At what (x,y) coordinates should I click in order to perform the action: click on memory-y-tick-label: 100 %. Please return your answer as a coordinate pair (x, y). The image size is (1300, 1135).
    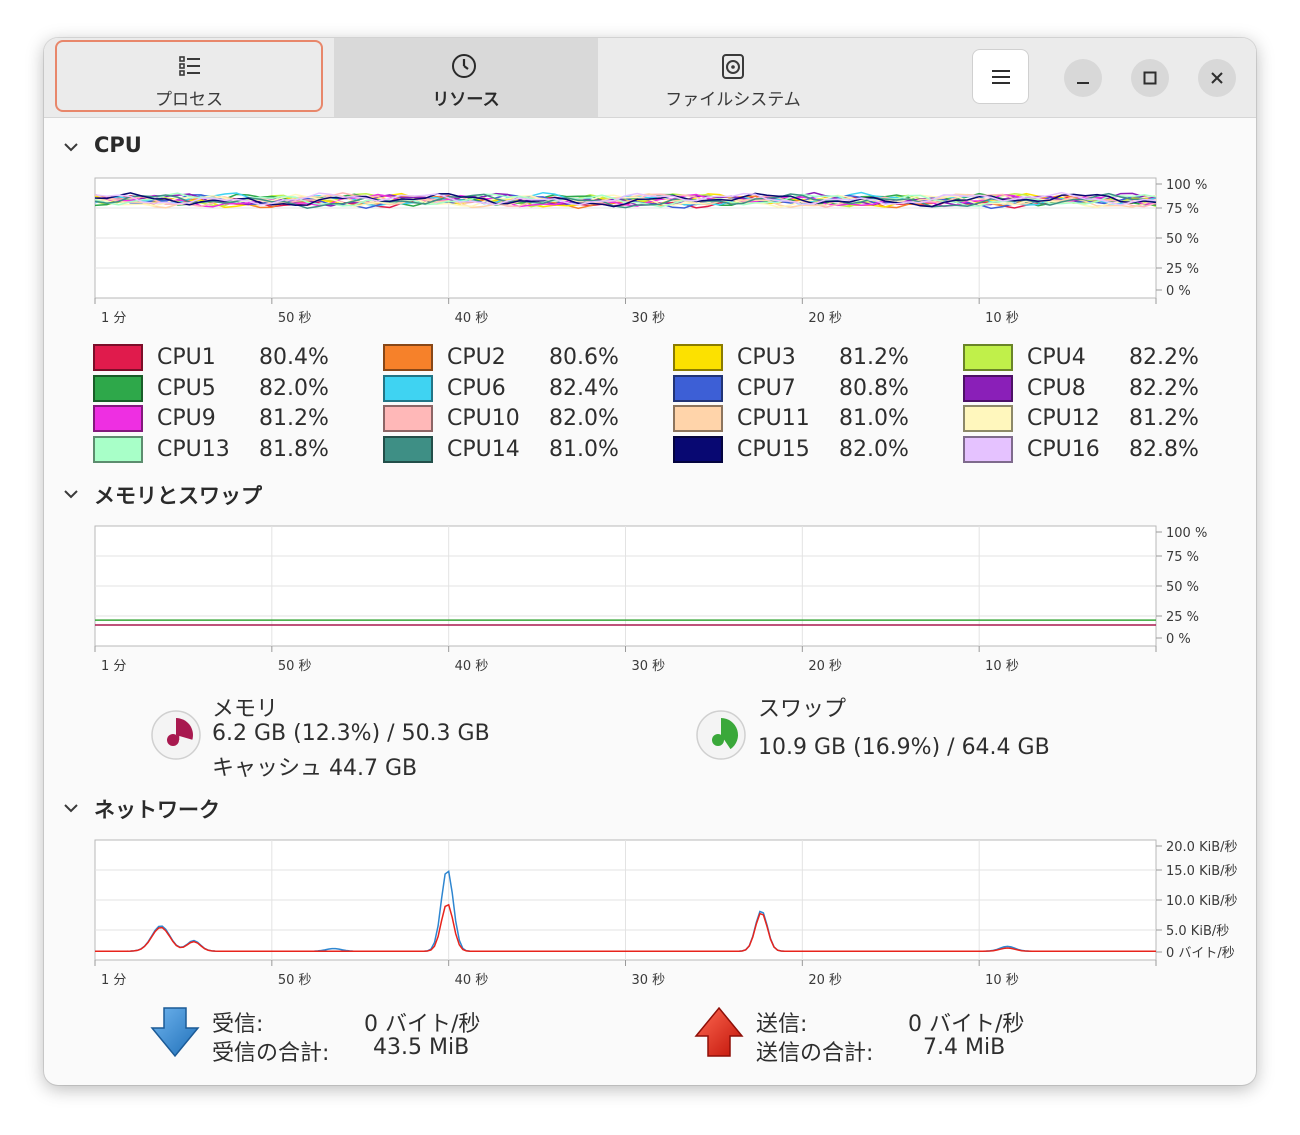
    Looking at the image, I should click on (1186, 533).